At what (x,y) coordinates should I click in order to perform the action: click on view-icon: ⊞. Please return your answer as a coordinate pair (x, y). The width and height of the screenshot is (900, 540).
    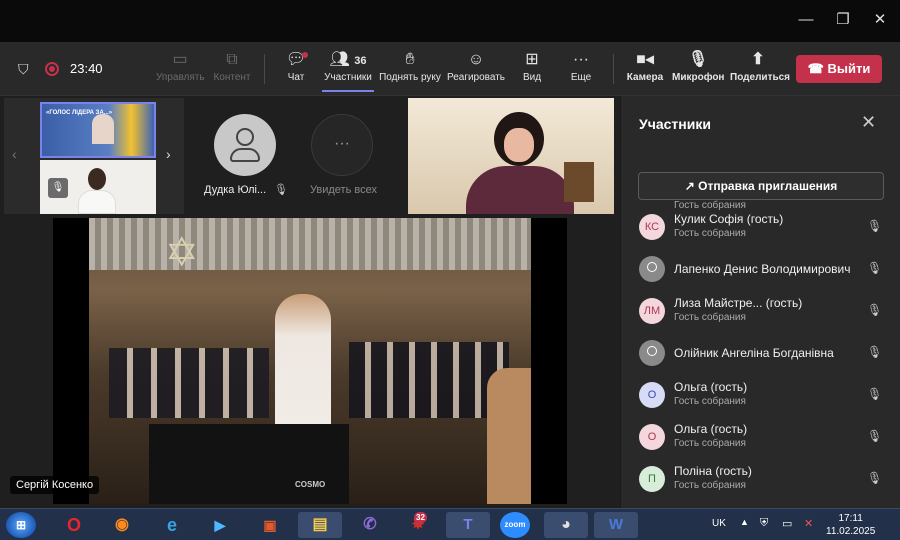
    Looking at the image, I should click on (532, 59).